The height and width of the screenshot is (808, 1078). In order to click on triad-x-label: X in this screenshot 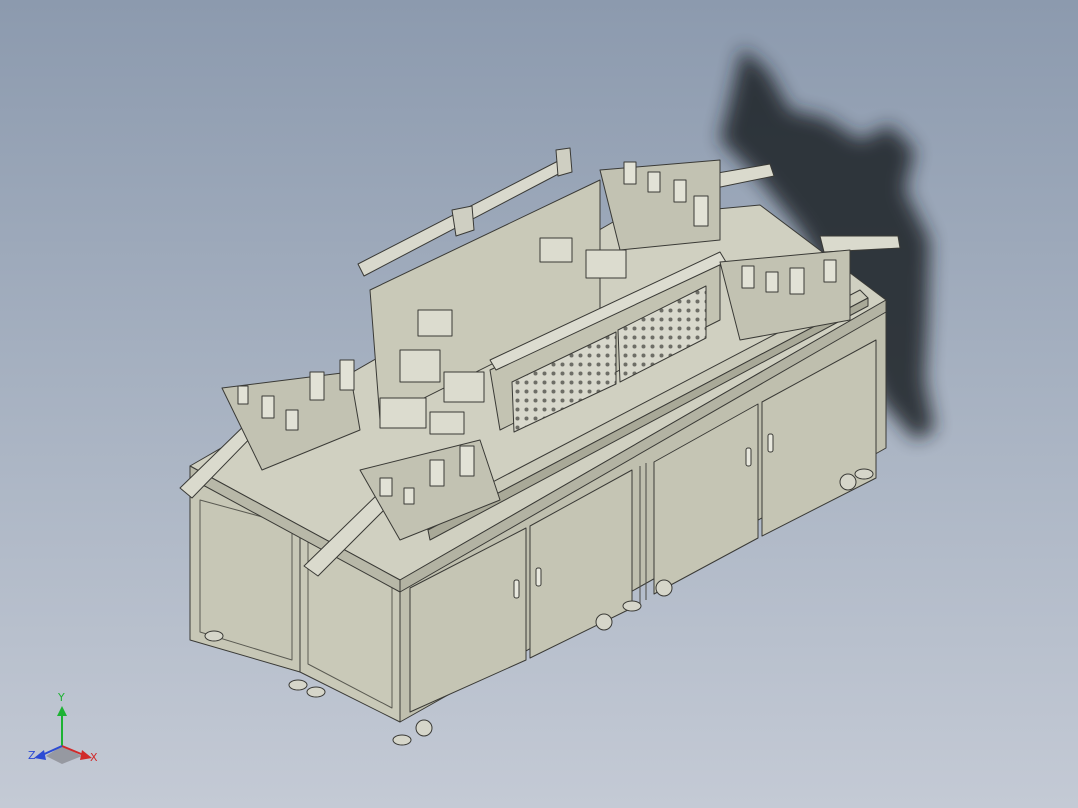, I will do `click(94, 757)`.